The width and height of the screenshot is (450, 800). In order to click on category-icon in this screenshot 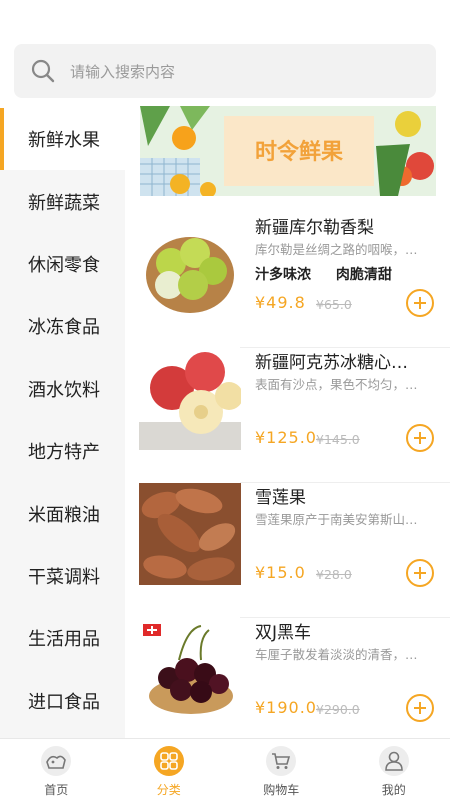, I will do `click(168, 761)`.